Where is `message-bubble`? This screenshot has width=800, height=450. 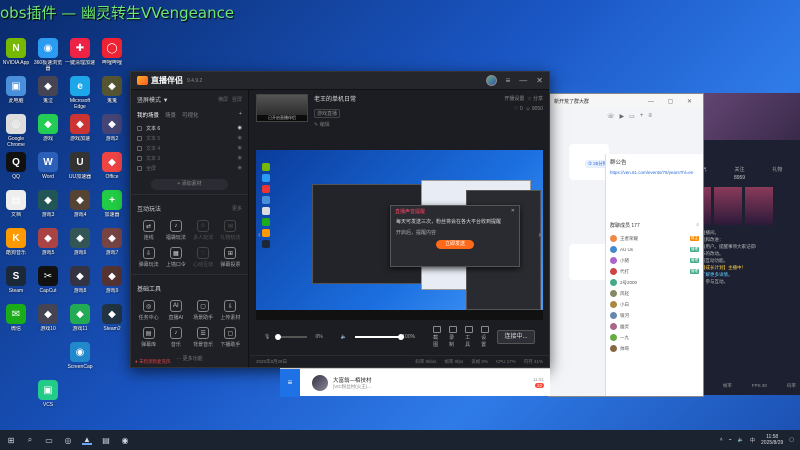 message-bubble is located at coordinates (589, 262).